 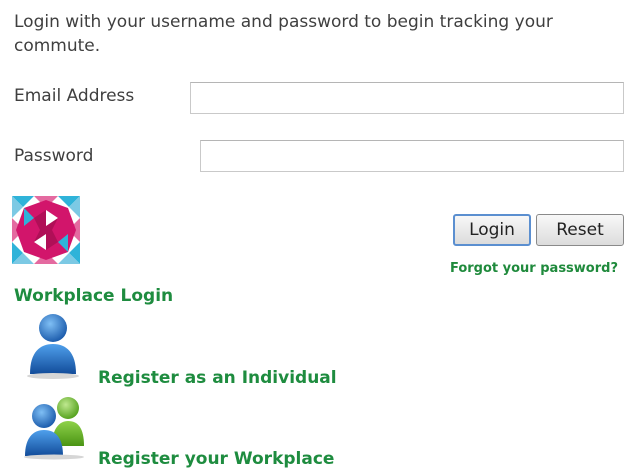 I want to click on forgot-password-link: Forgot your password?, so click(x=534, y=268).